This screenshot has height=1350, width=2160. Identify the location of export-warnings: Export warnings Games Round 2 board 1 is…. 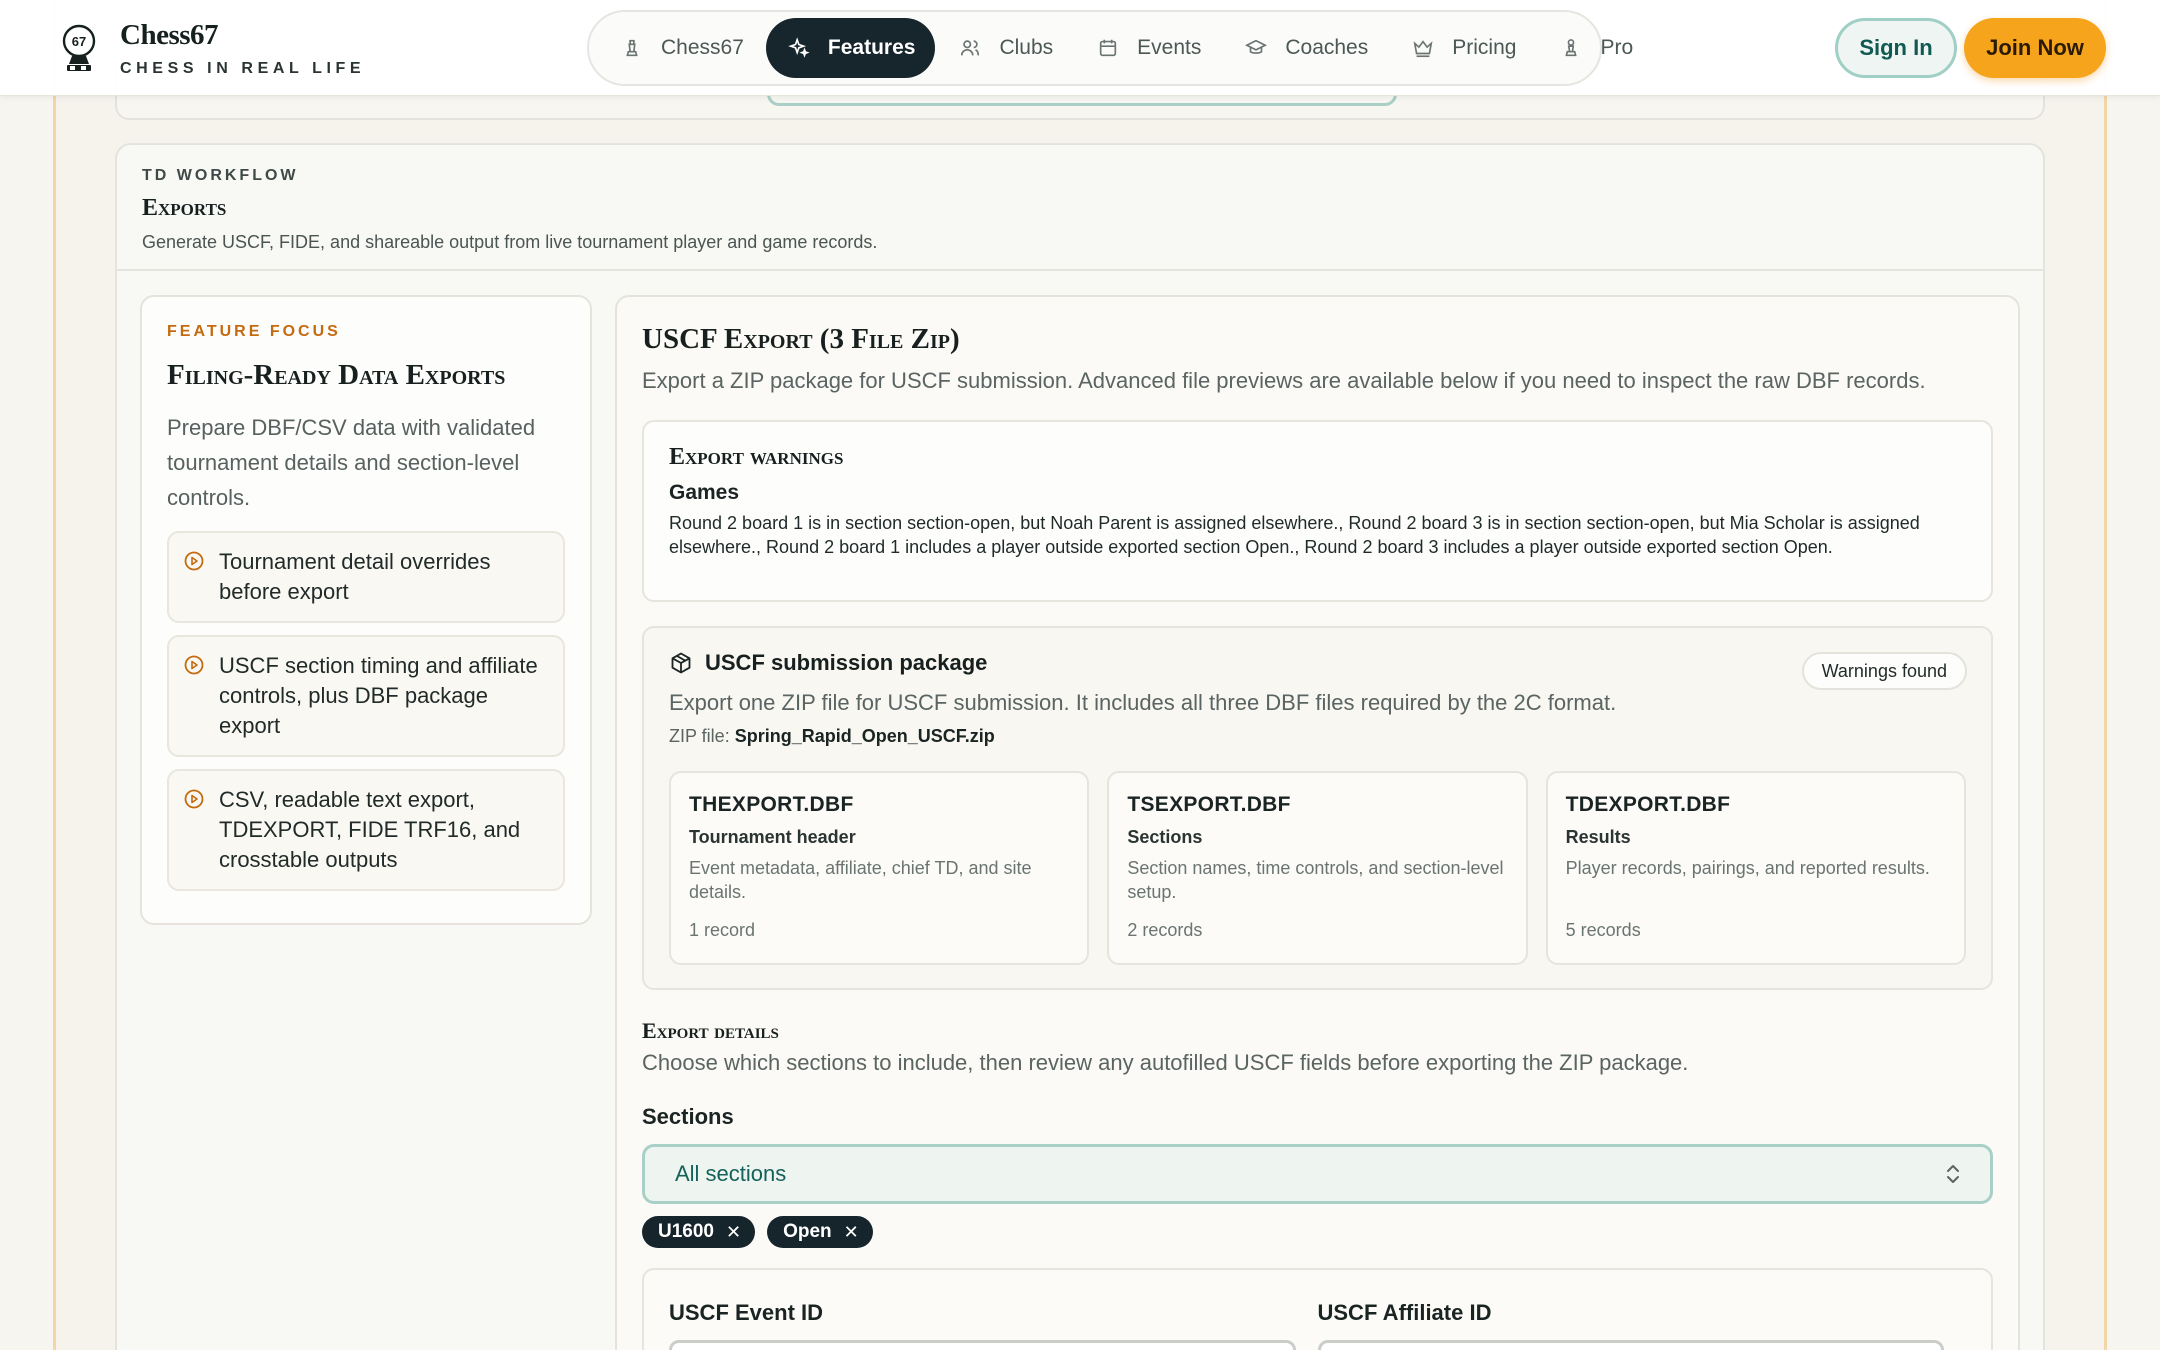
(1317, 511).